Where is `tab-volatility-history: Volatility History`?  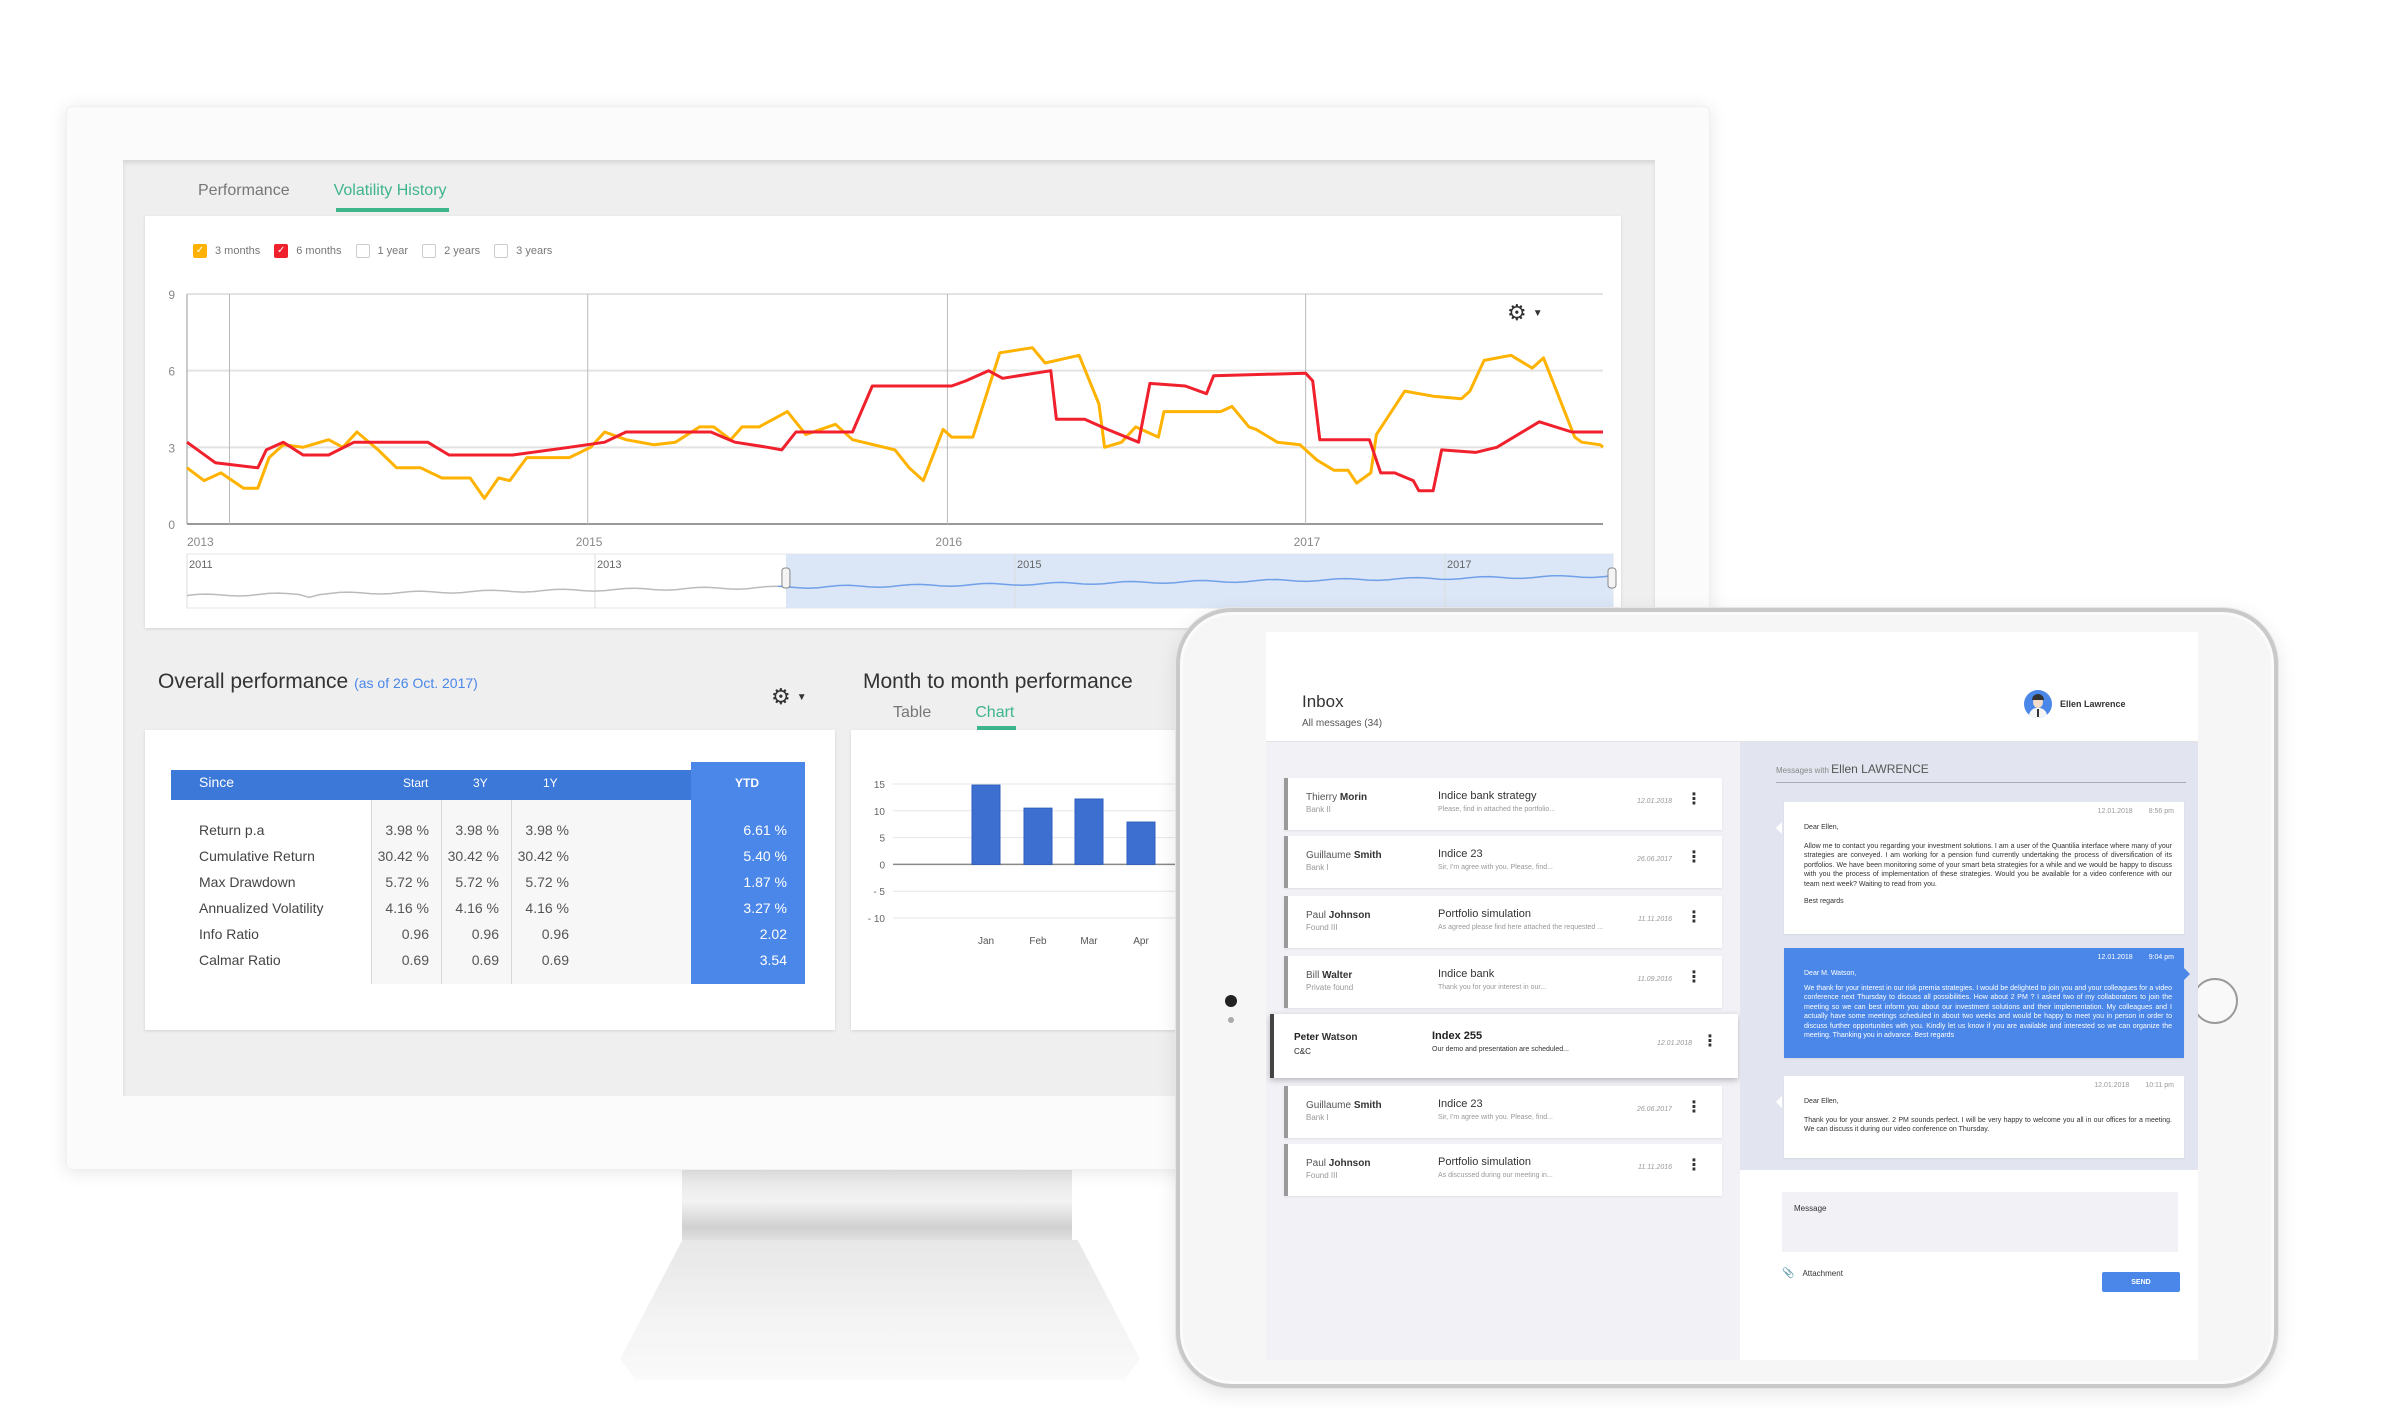
tab-volatility-history: Volatility History is located at coordinates (391, 197).